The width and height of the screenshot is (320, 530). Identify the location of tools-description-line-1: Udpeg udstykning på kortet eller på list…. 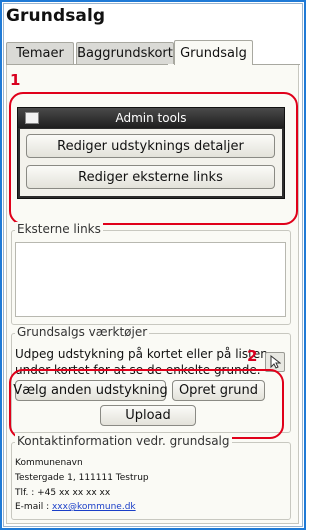
(141, 354).